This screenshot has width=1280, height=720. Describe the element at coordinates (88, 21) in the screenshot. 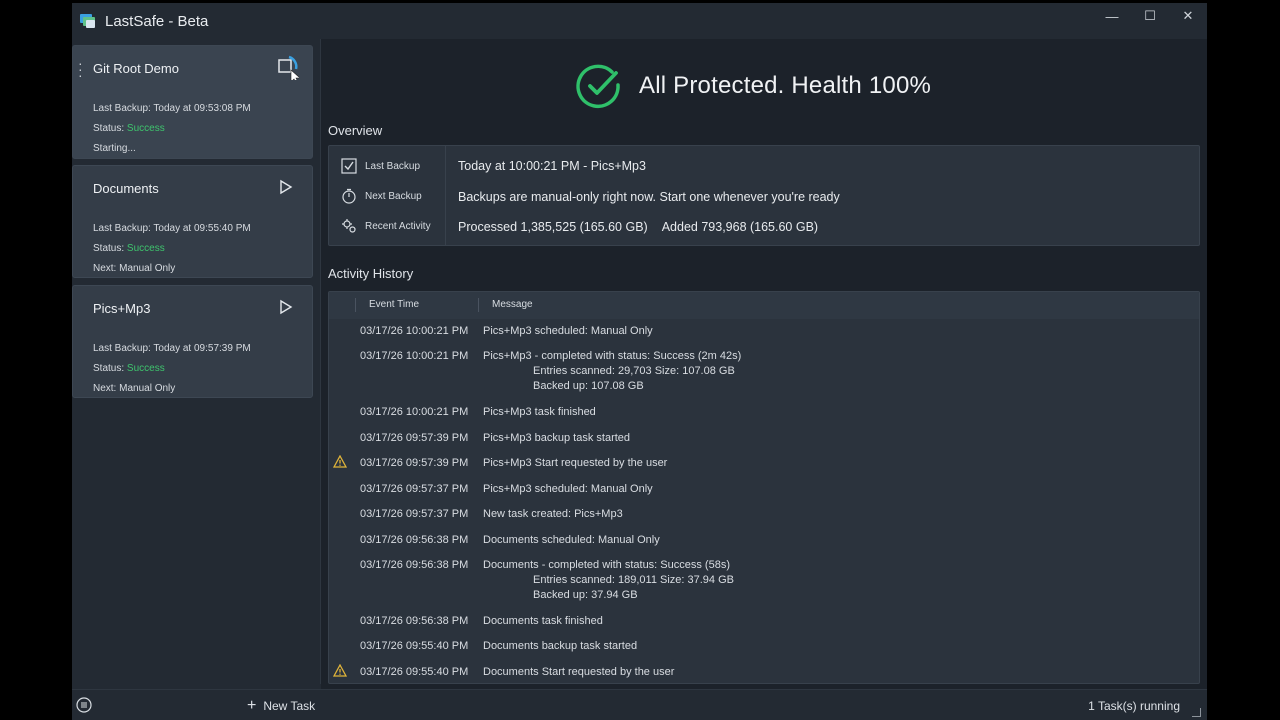

I see `app-logo-icon` at that location.